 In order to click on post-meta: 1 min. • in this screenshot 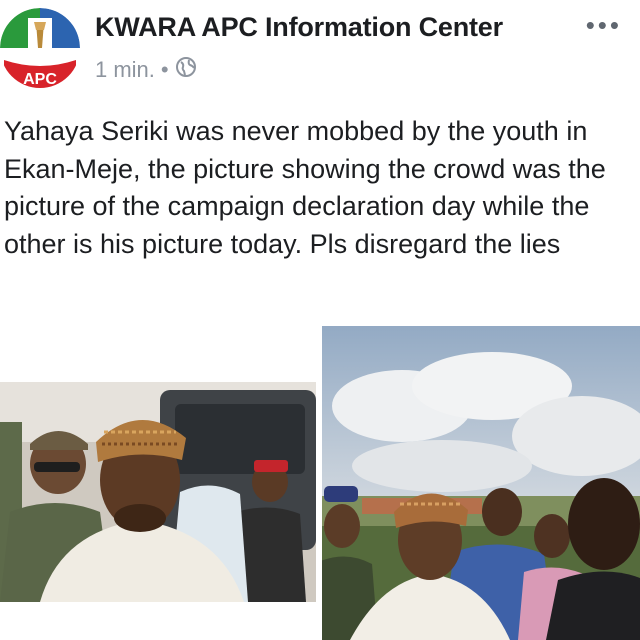, I will do `click(146, 70)`.